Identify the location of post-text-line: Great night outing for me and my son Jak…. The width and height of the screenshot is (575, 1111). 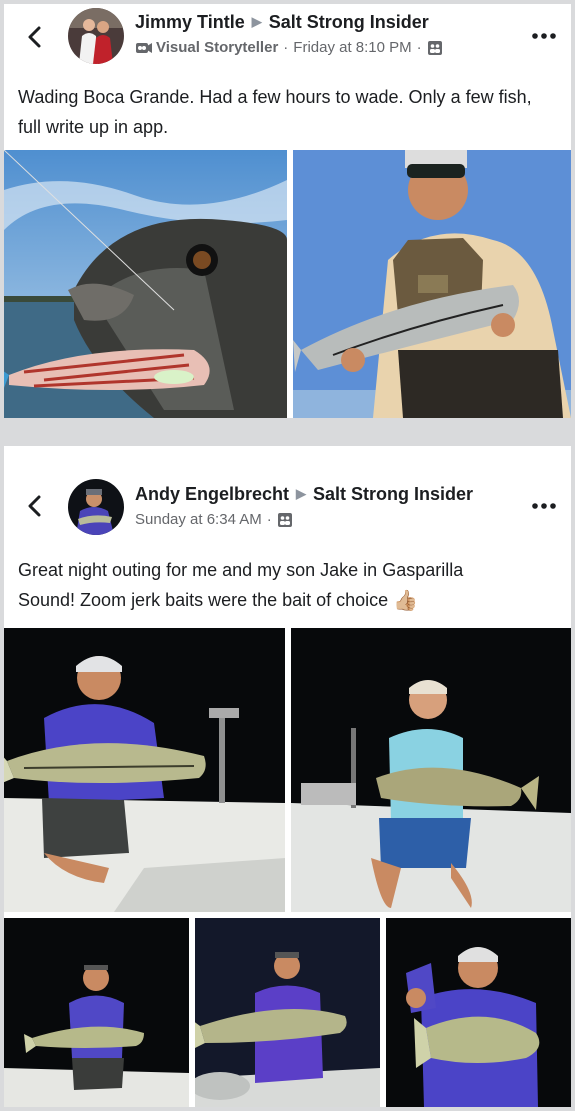
(241, 570).